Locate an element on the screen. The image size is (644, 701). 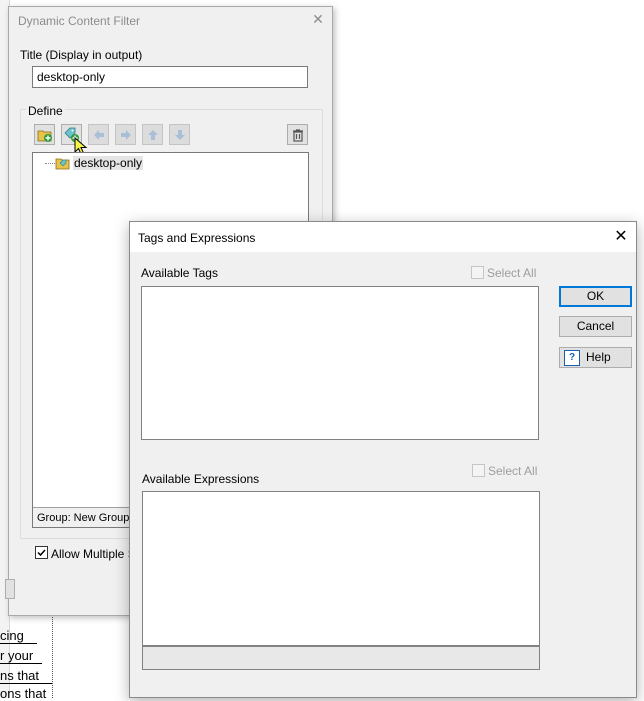
doc-text-fragment: ons that is located at coordinates (23, 693).